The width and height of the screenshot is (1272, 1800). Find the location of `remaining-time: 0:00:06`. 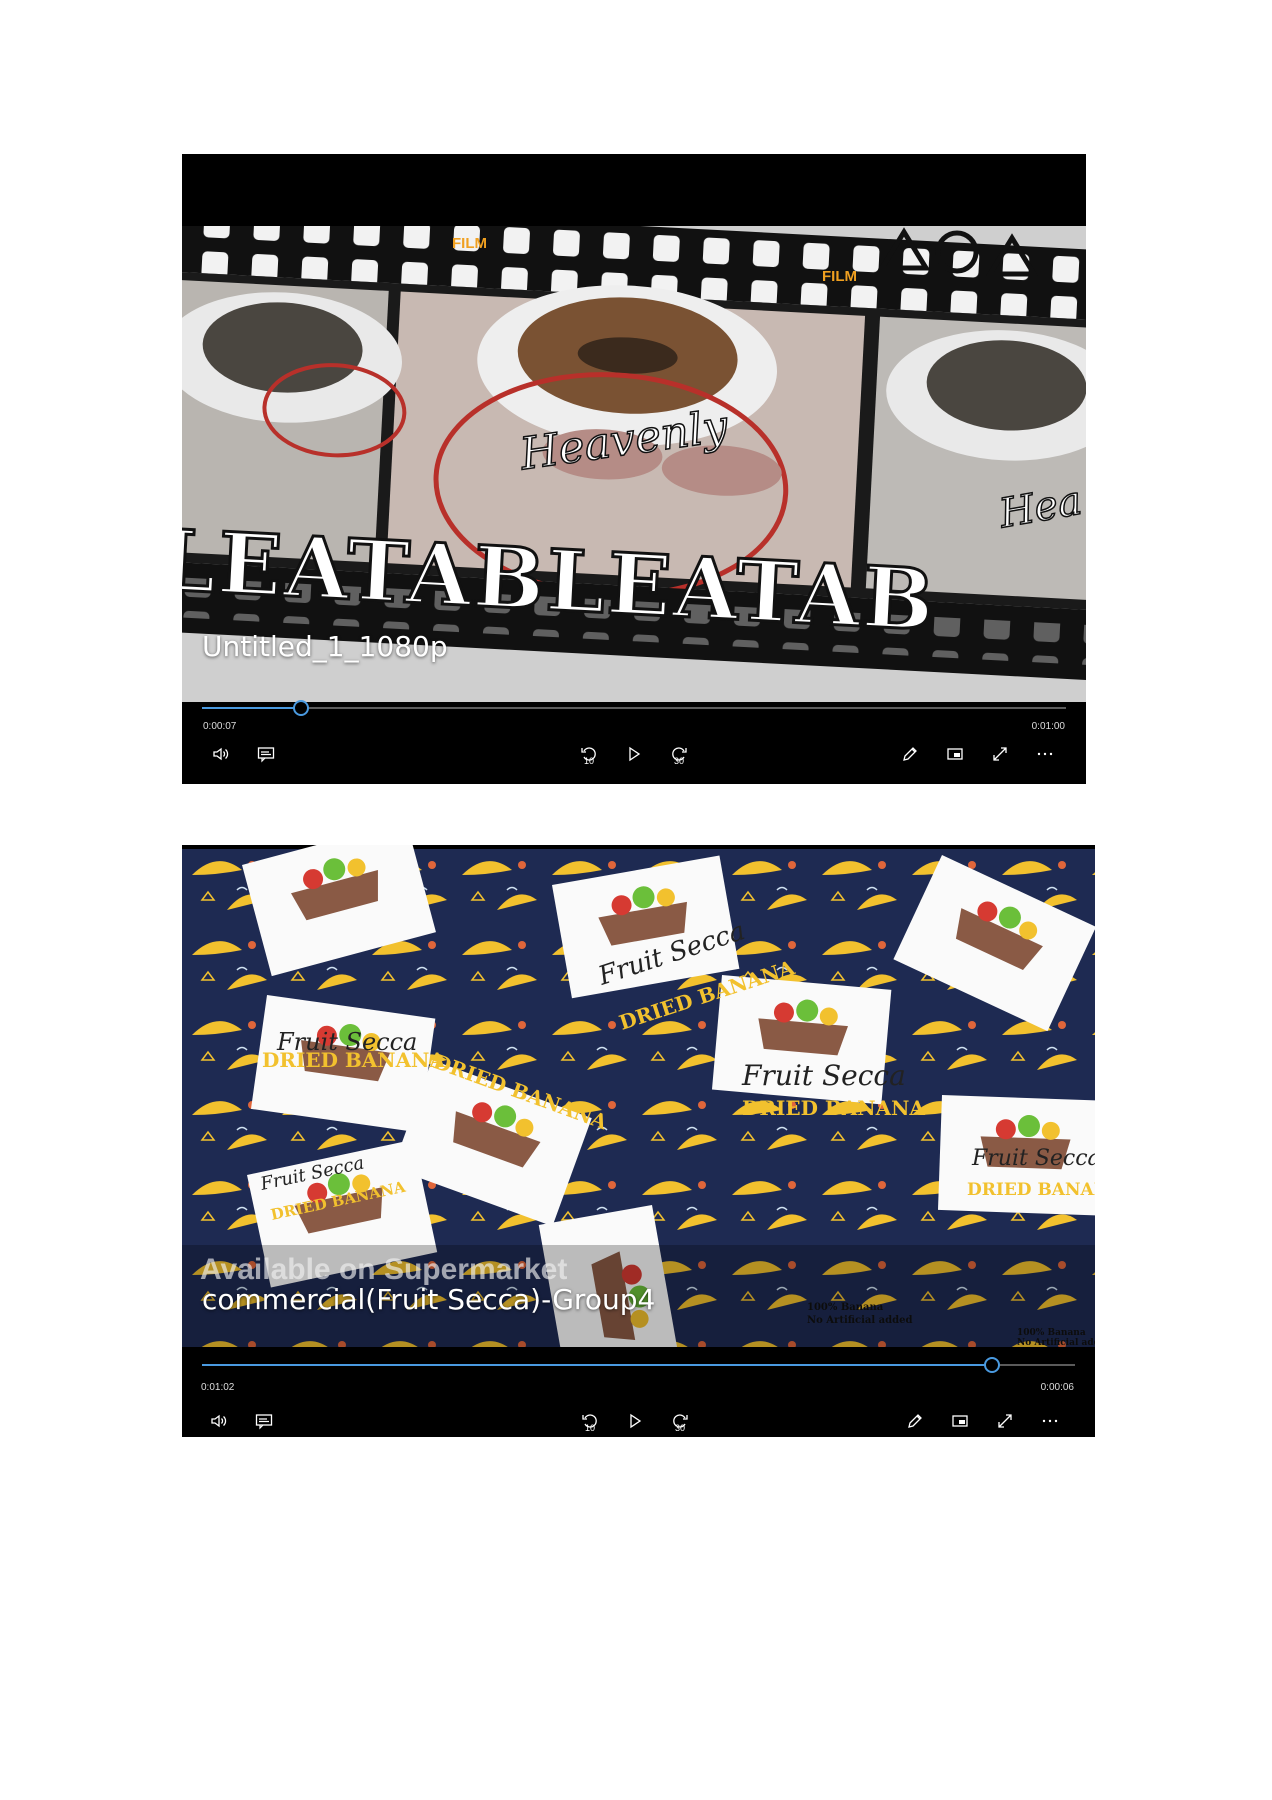

remaining-time: 0:00:06 is located at coordinates (1057, 1387).